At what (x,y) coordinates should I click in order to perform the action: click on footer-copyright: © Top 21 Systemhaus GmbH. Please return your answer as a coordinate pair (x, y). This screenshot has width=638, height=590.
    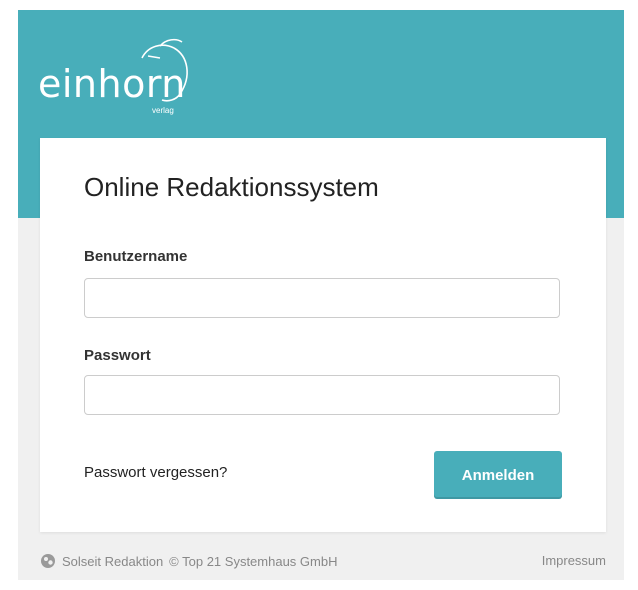
    Looking at the image, I should click on (253, 561).